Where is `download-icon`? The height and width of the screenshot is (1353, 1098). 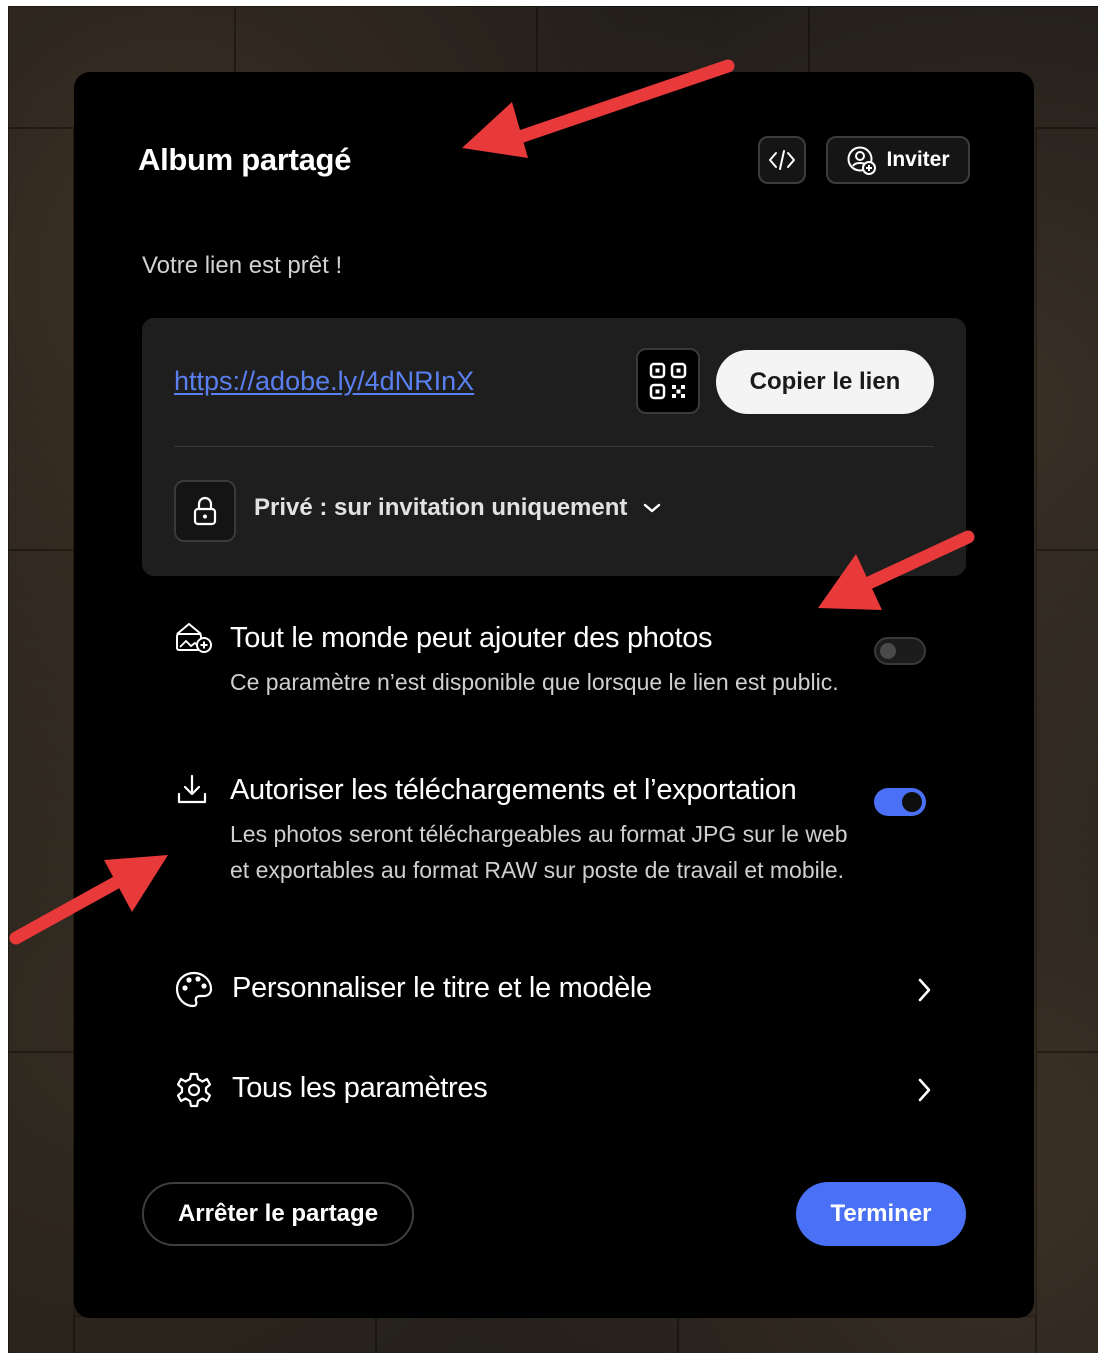
download-icon is located at coordinates (192, 789).